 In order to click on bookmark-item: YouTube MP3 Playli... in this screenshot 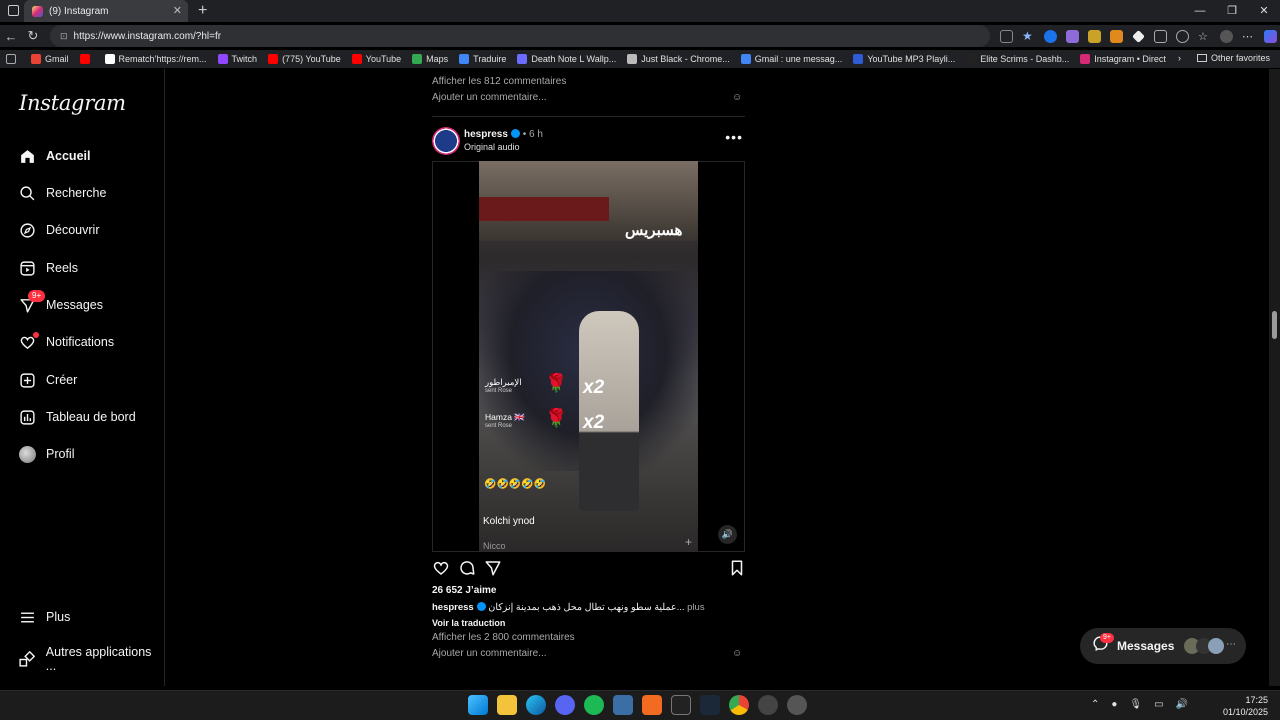, I will do `click(904, 59)`.